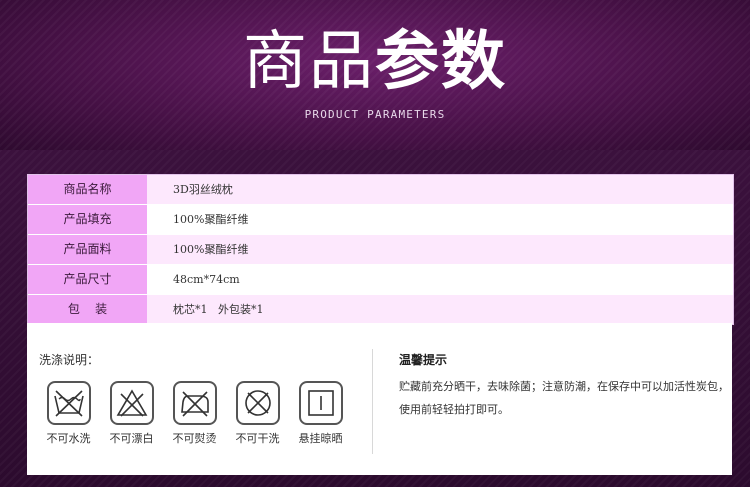 This screenshot has height=487, width=750. I want to click on param-row-fabric: 产品面料 100%聚酯纤维, so click(380, 249).